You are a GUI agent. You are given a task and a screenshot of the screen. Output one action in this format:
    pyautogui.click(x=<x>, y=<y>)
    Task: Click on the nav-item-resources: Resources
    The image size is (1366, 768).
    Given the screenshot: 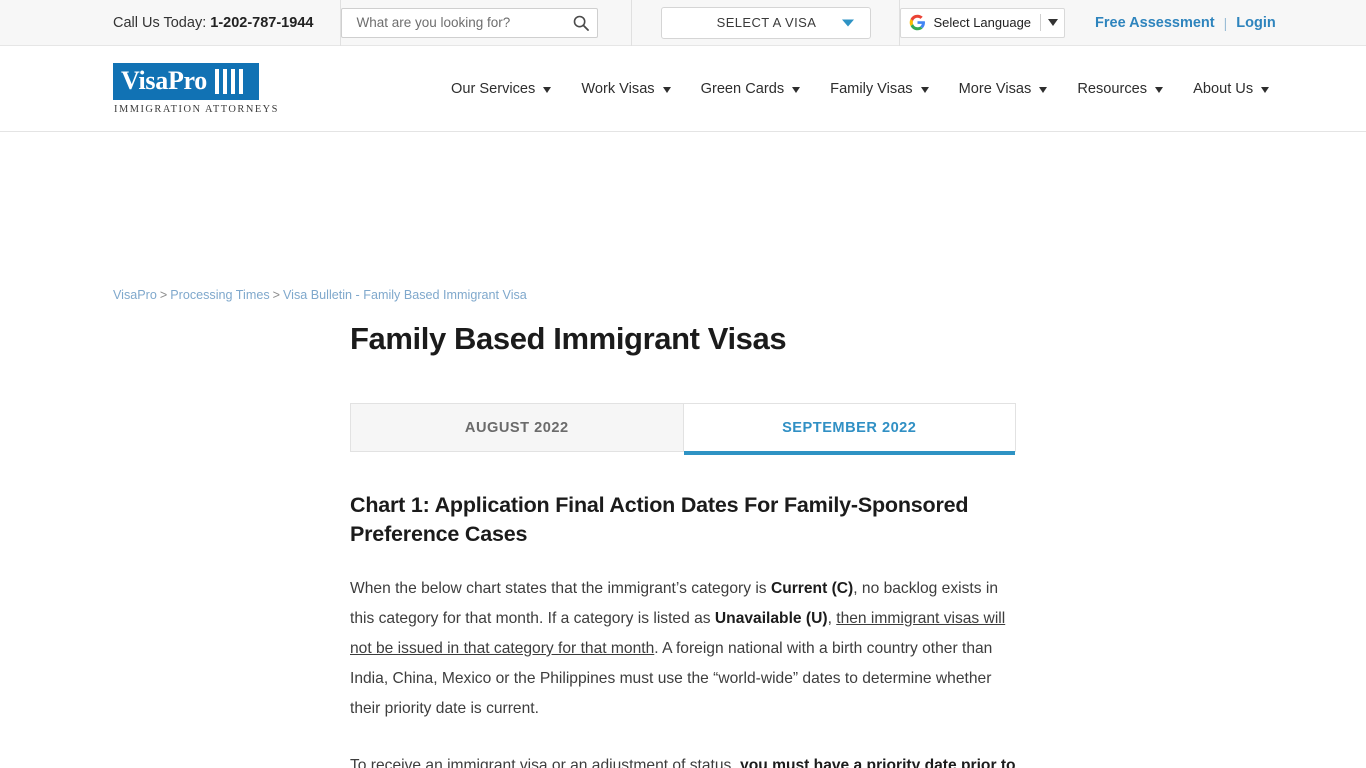 What is the action you would take?
    pyautogui.click(x=1120, y=89)
    